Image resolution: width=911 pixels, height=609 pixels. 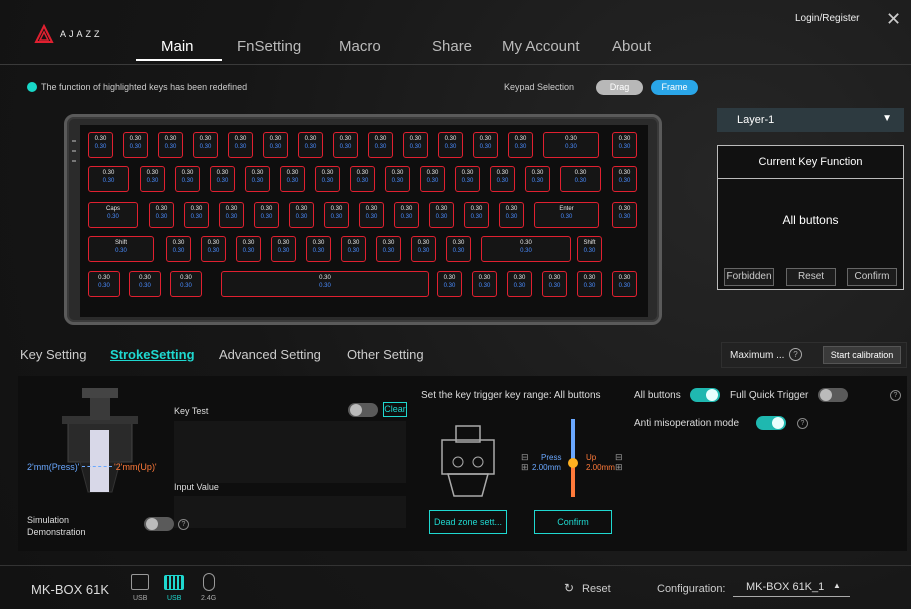 What do you see at coordinates (893, 19) in the screenshot?
I see `close-icon: ✕` at bounding box center [893, 19].